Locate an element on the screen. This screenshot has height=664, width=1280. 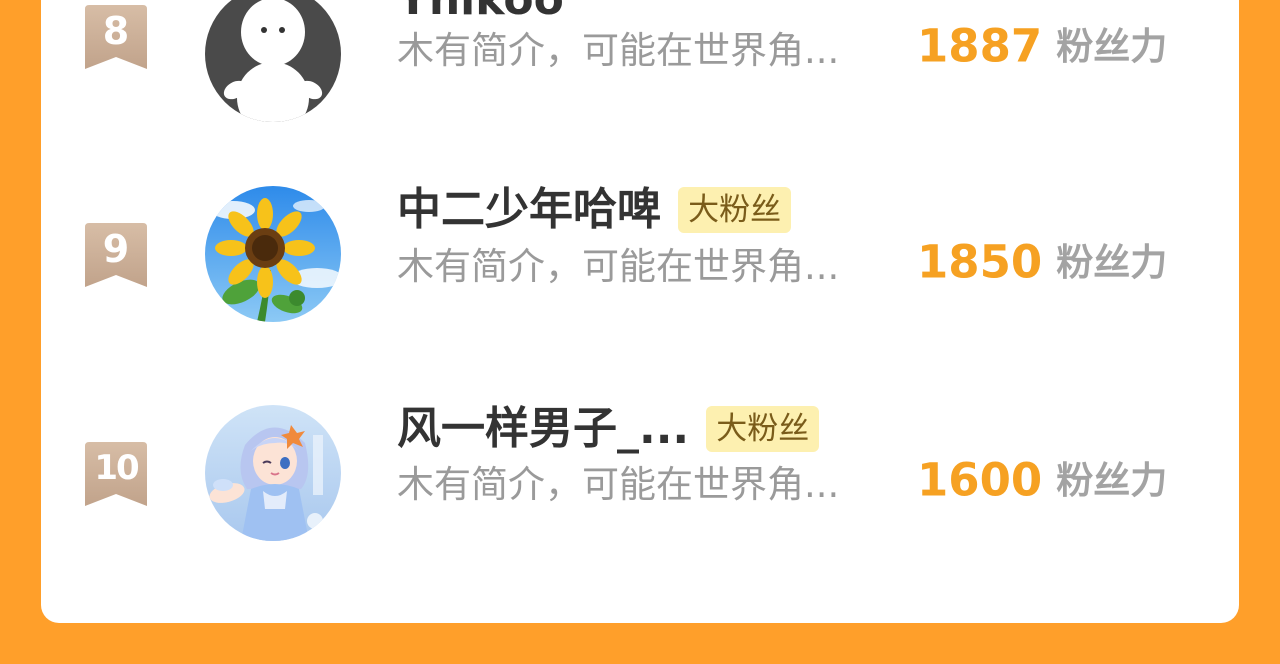
rank-number: 9 is located at coordinates (116, 249).